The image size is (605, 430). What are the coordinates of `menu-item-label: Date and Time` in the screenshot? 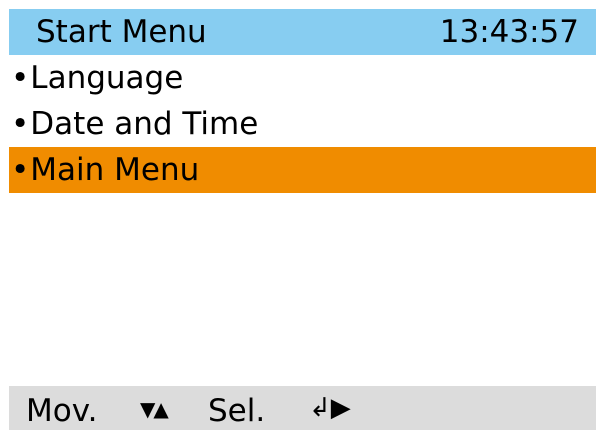 It's located at (144, 124).